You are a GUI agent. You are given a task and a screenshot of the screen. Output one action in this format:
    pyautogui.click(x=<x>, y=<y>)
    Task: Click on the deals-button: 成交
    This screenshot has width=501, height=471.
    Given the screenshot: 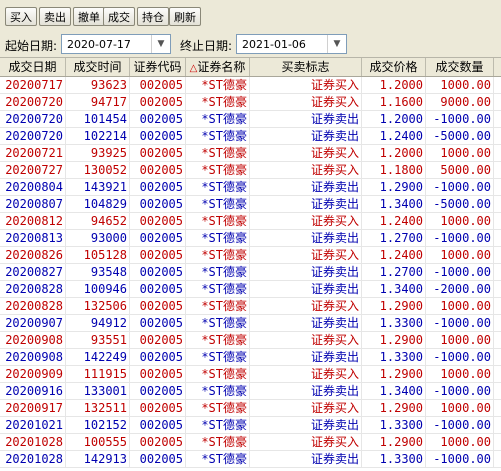 What is the action you would take?
    pyautogui.click(x=119, y=16)
    